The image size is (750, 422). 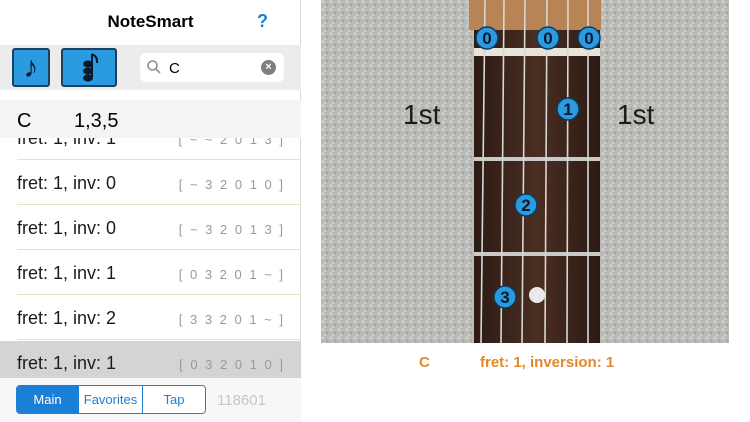 What do you see at coordinates (150, 183) in the screenshot?
I see `list-item: fret: 1, inv: 0 [ ~ 3 2 0 1 0 ]` at bounding box center [150, 183].